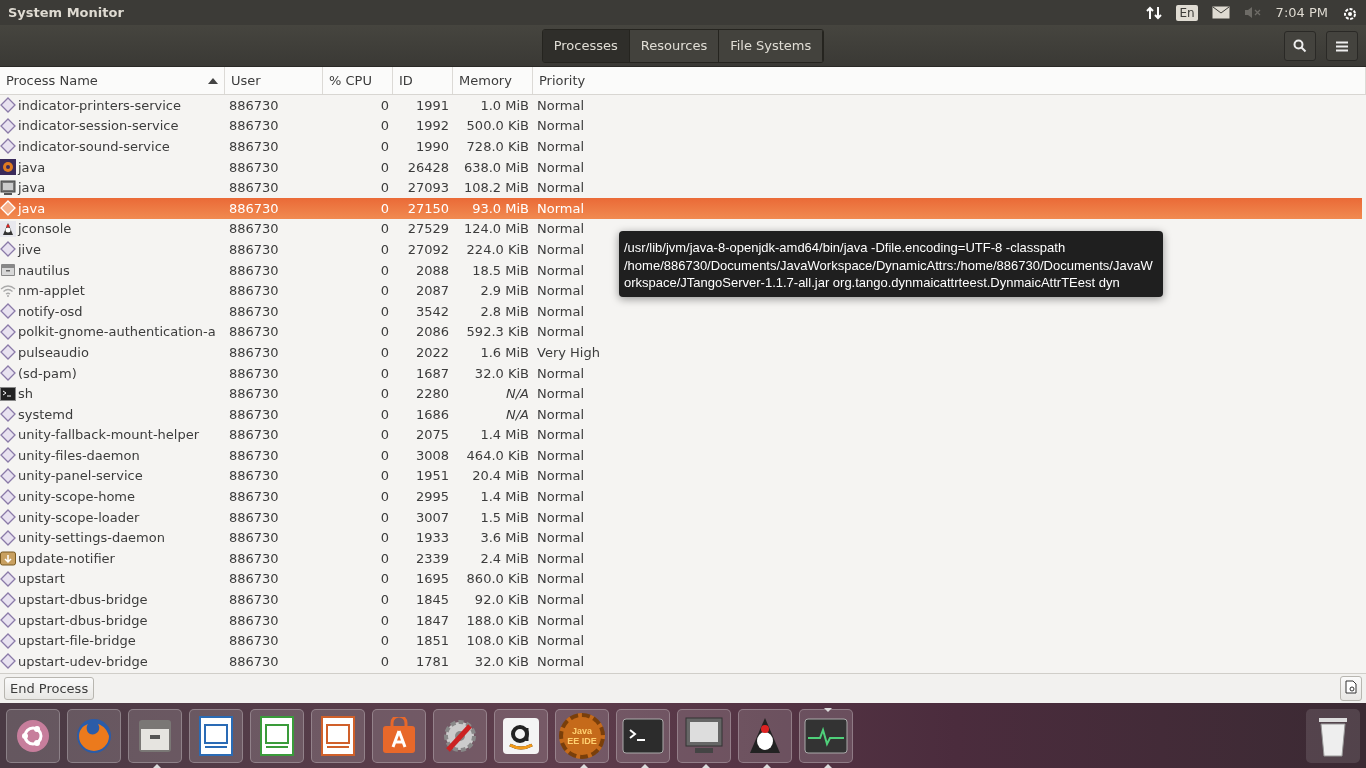 This screenshot has width=1366, height=768. What do you see at coordinates (307, 579) in the screenshot?
I see `process-row: upstart 886730 0 1695 860.0 KiB Normal` at bounding box center [307, 579].